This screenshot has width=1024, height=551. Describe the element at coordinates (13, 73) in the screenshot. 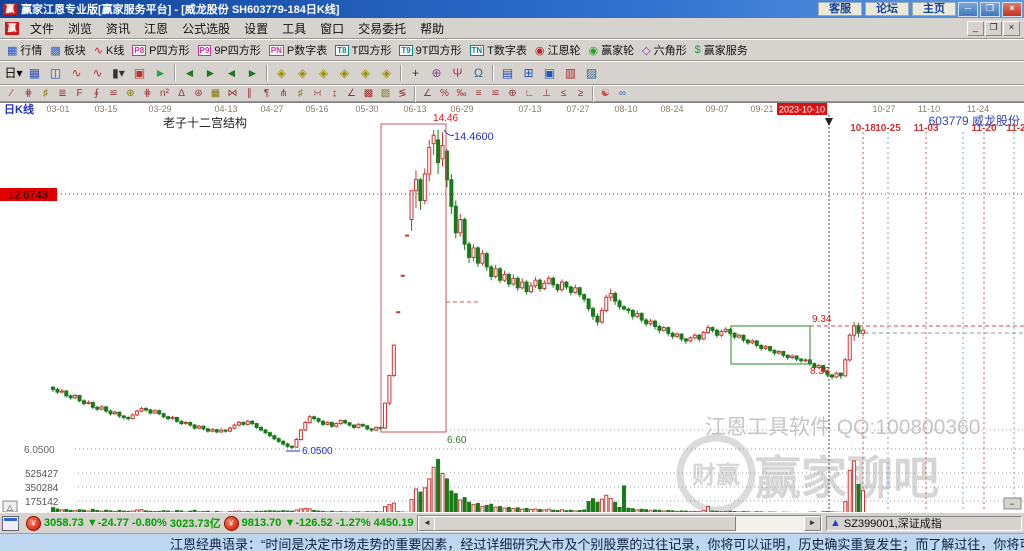

I see `period-selector: 日▾` at that location.